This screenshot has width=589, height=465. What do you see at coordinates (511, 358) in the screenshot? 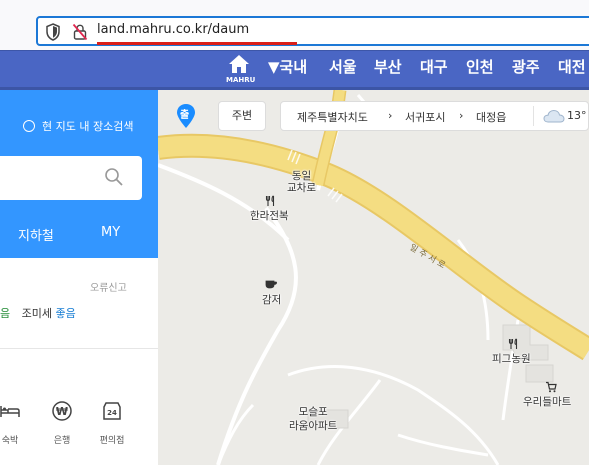
I see `place-farm: 피그농원` at bounding box center [511, 358].